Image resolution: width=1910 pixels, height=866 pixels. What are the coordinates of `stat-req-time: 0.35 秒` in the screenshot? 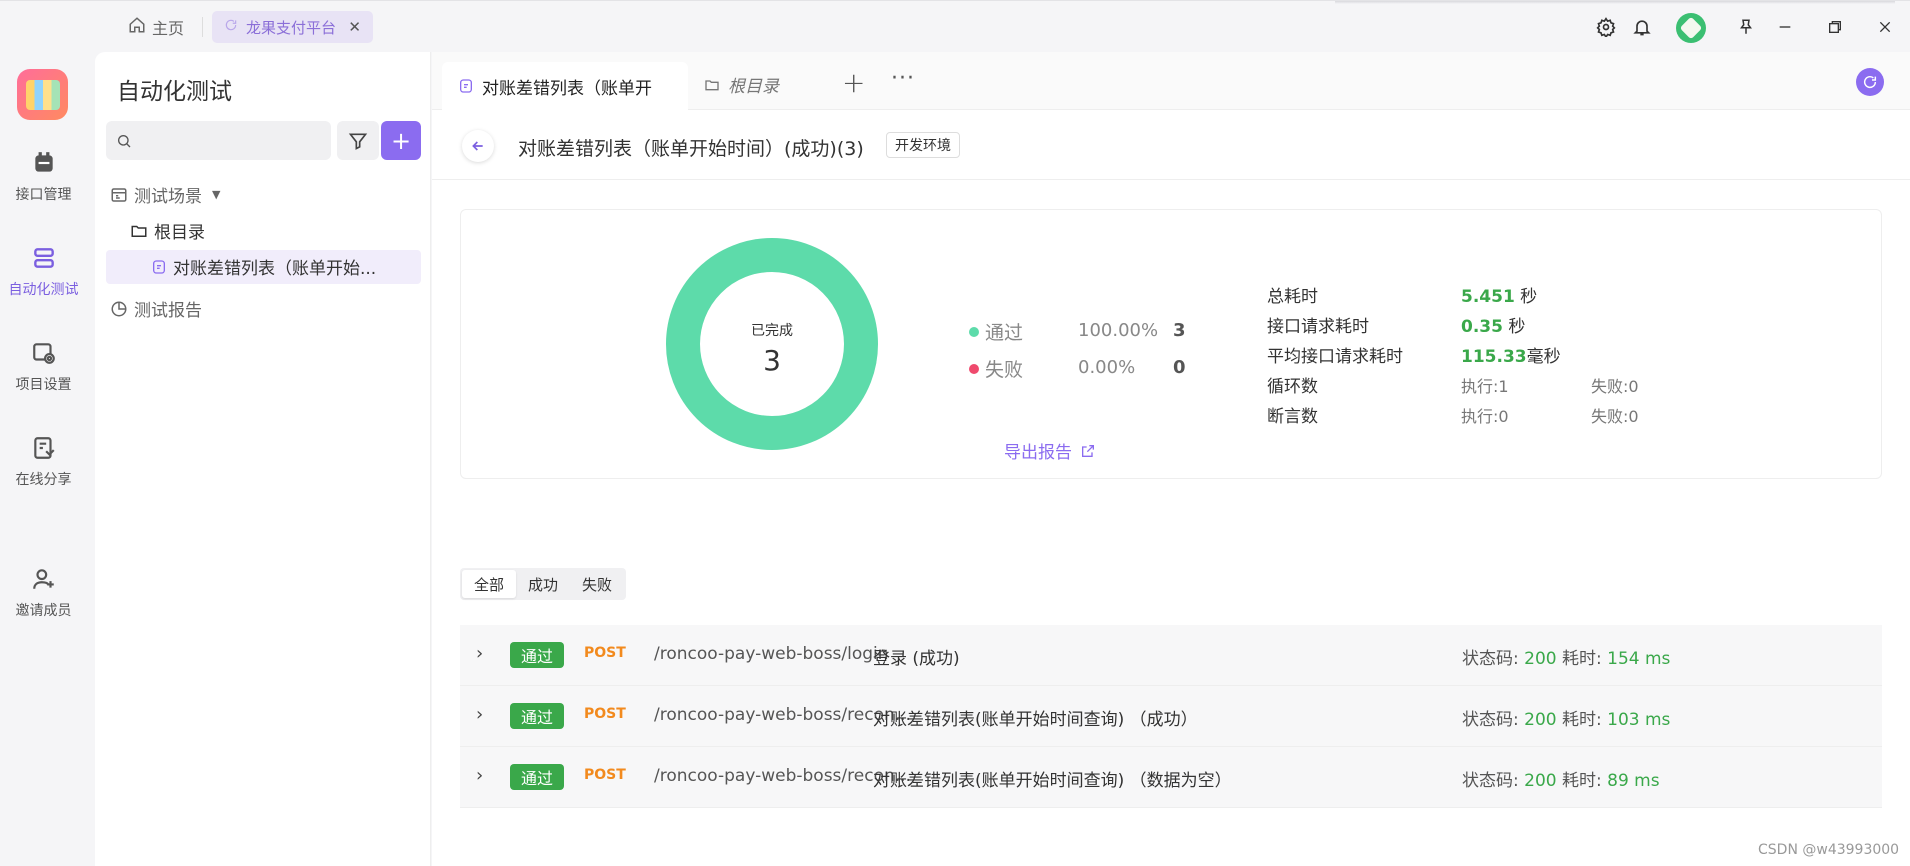 It's located at (1493, 327).